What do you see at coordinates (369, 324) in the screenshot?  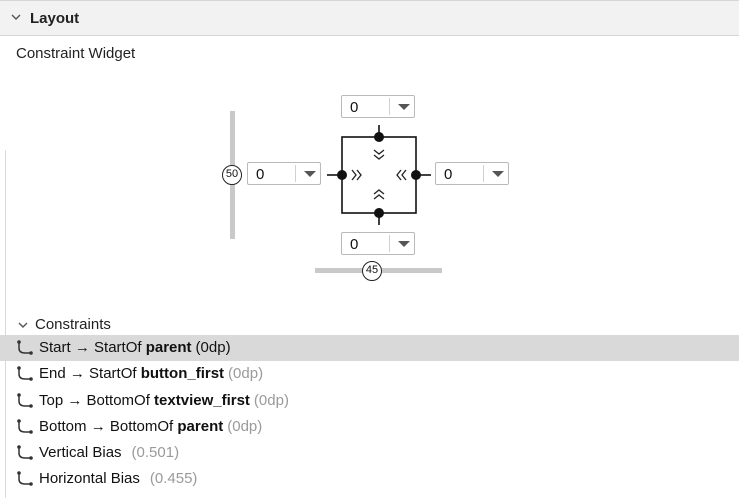 I see `constraints-section-header: Constraints` at bounding box center [369, 324].